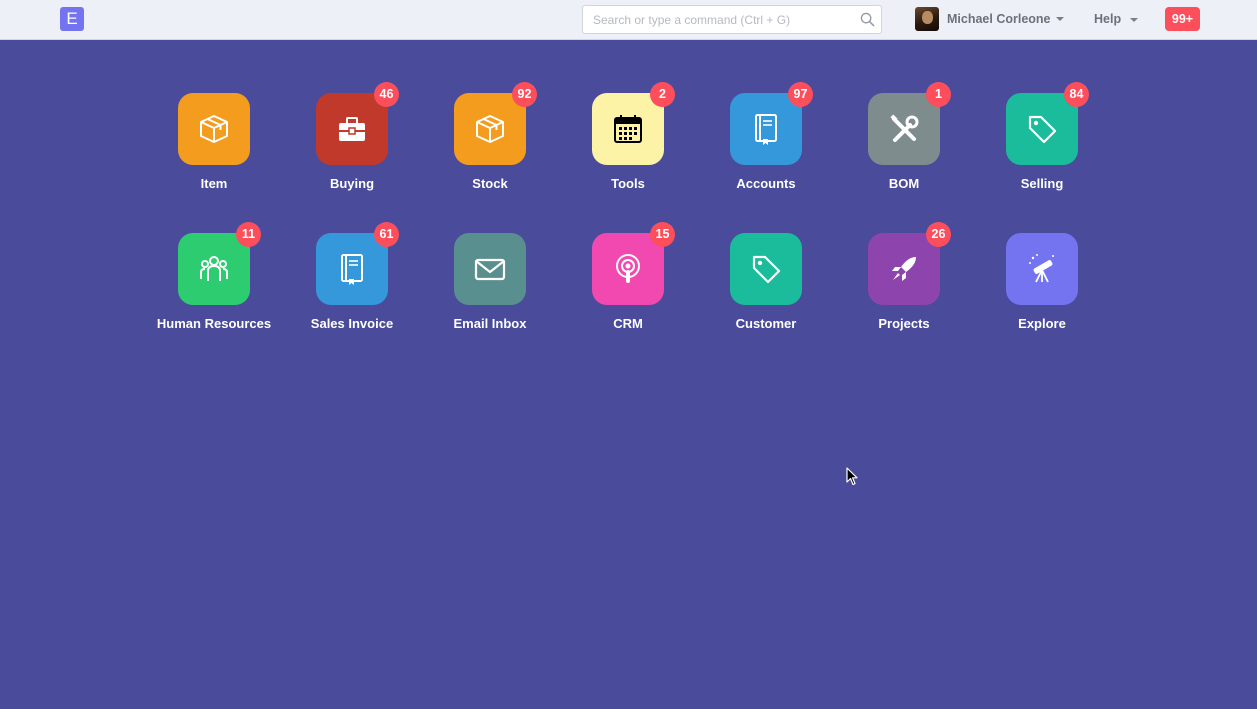 This screenshot has height=709, width=1257. I want to click on module-bom: 1 BOM, so click(904, 137).